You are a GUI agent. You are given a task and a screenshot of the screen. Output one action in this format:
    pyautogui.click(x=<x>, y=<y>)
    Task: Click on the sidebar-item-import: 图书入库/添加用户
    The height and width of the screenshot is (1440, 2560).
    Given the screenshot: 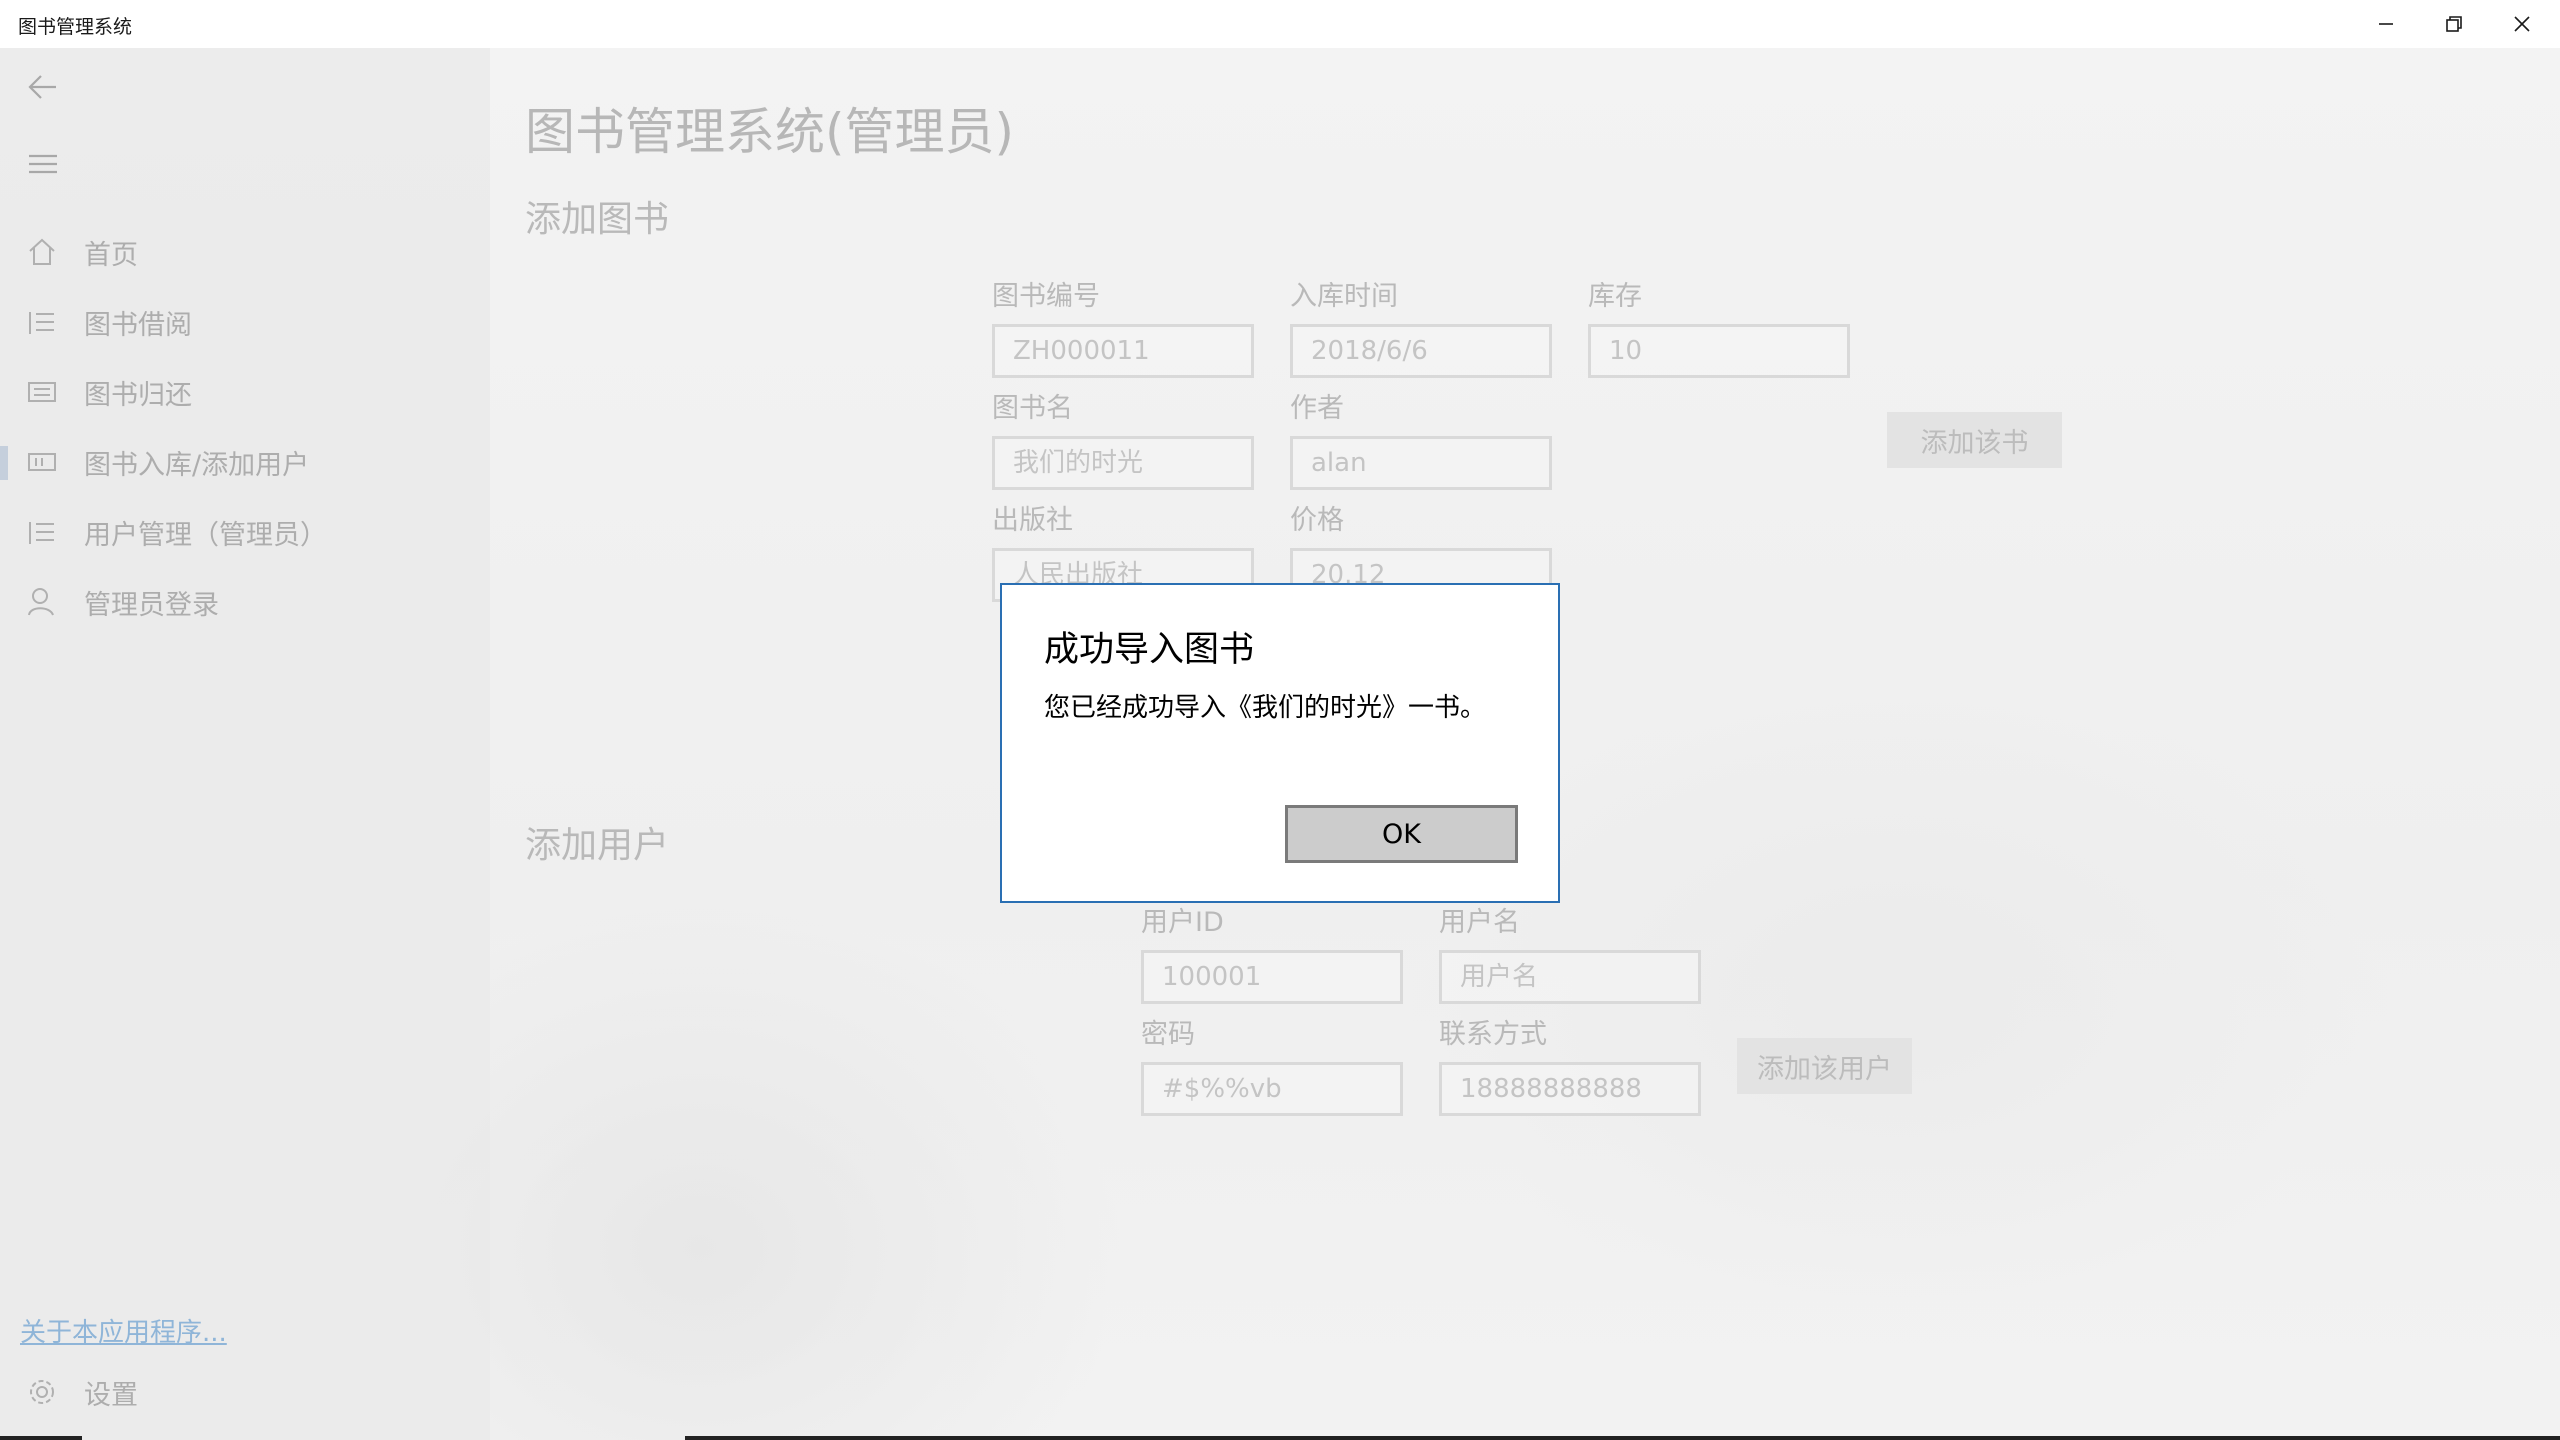 What is the action you would take?
    pyautogui.click(x=245, y=462)
    